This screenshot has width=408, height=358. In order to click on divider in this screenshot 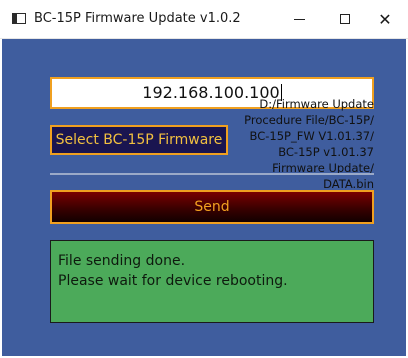, I will do `click(212, 174)`.